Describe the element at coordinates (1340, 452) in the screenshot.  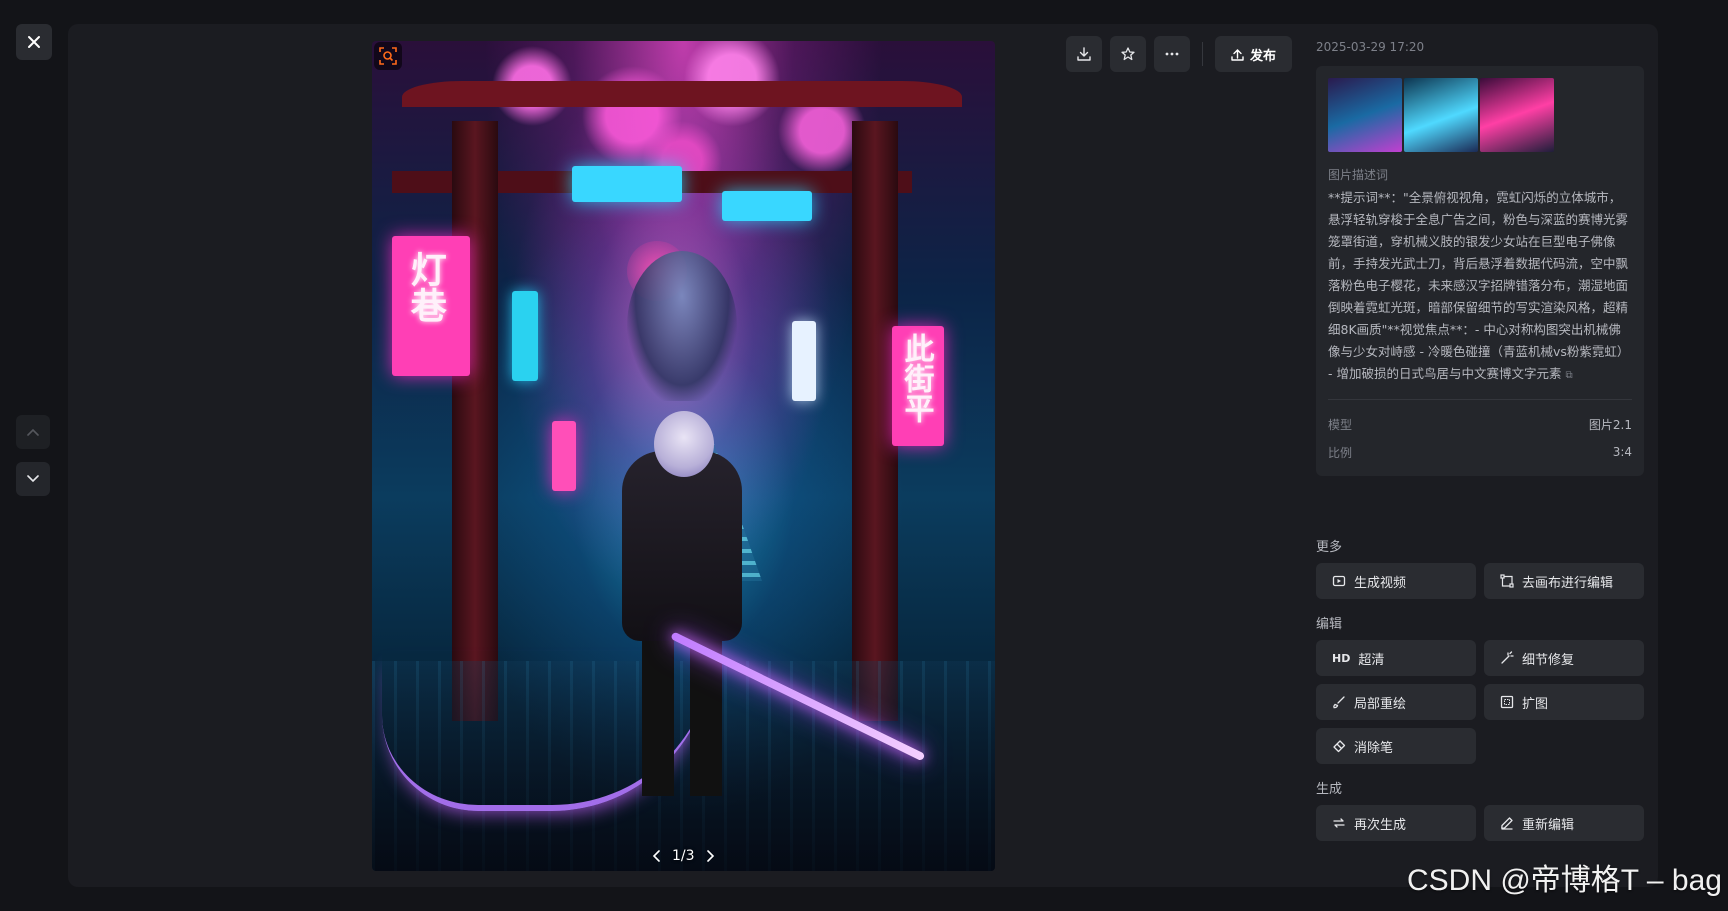
I see `ratio-label: 比例` at that location.